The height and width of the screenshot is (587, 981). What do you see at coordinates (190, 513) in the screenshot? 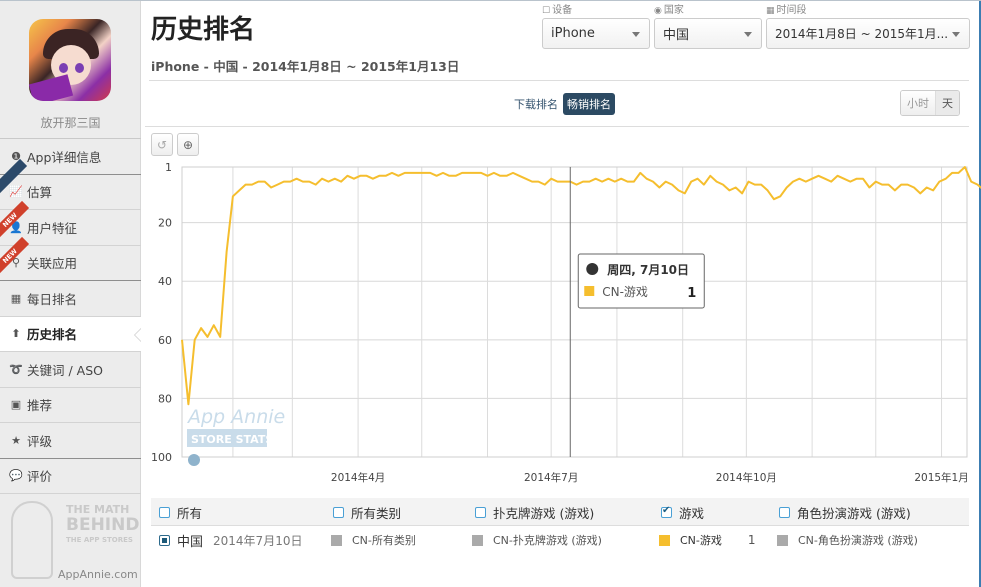
I see `legend-header-label: 所有` at bounding box center [190, 513].